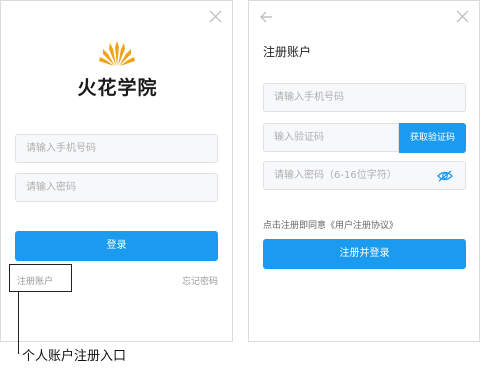 The width and height of the screenshot is (480, 376). What do you see at coordinates (299, 137) in the screenshot?
I see `code-placeholder: 输入验证码` at bounding box center [299, 137].